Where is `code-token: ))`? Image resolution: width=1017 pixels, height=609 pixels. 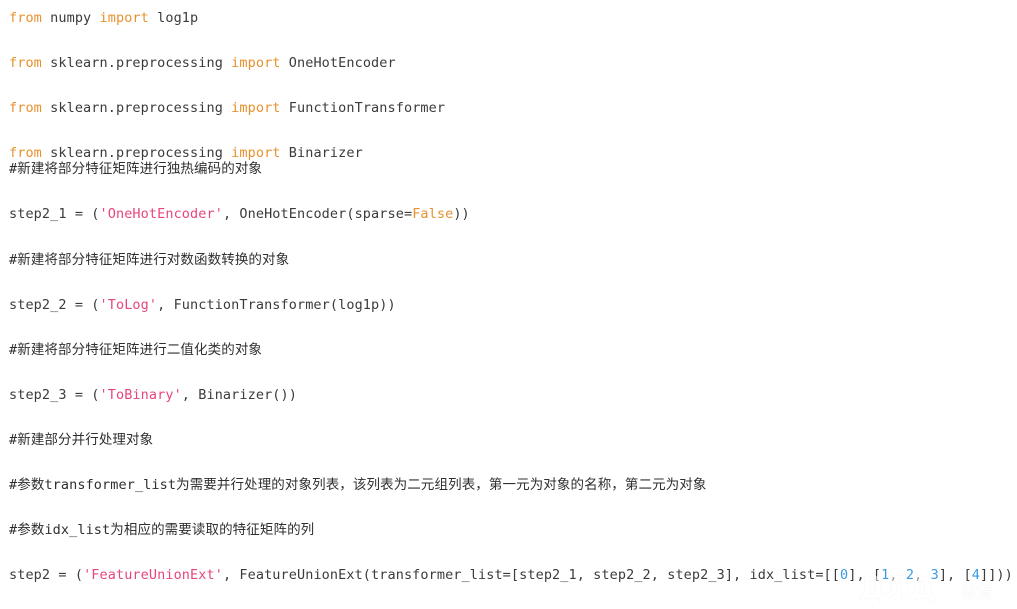 code-token: )) is located at coordinates (461, 214).